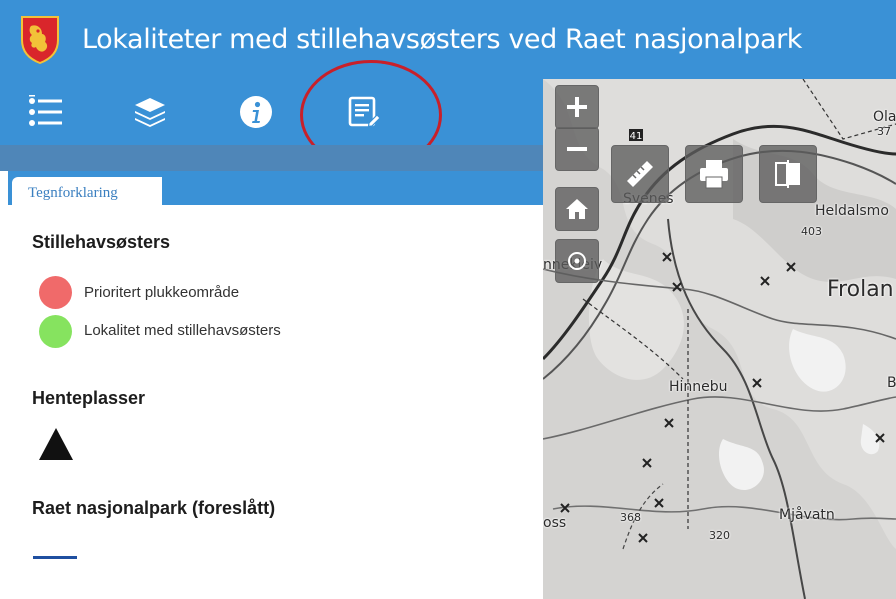 The height and width of the screenshot is (599, 896). I want to click on info-icon, so click(256, 112).